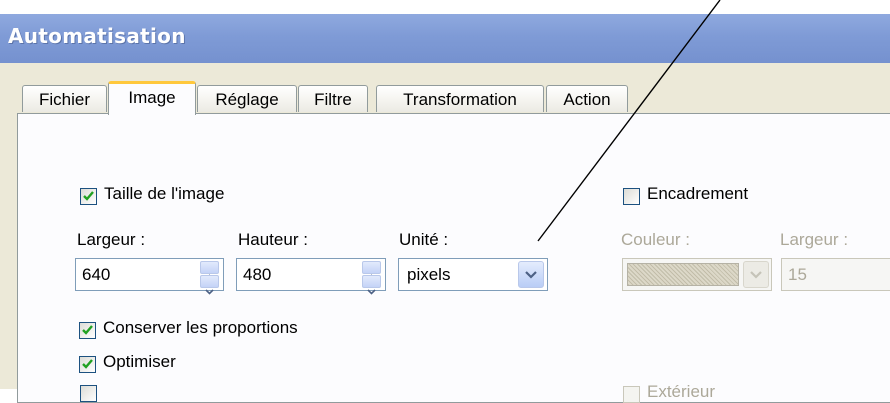 The image size is (890, 403). Describe the element at coordinates (257, 274) in the screenshot. I see `height-value: 480` at that location.